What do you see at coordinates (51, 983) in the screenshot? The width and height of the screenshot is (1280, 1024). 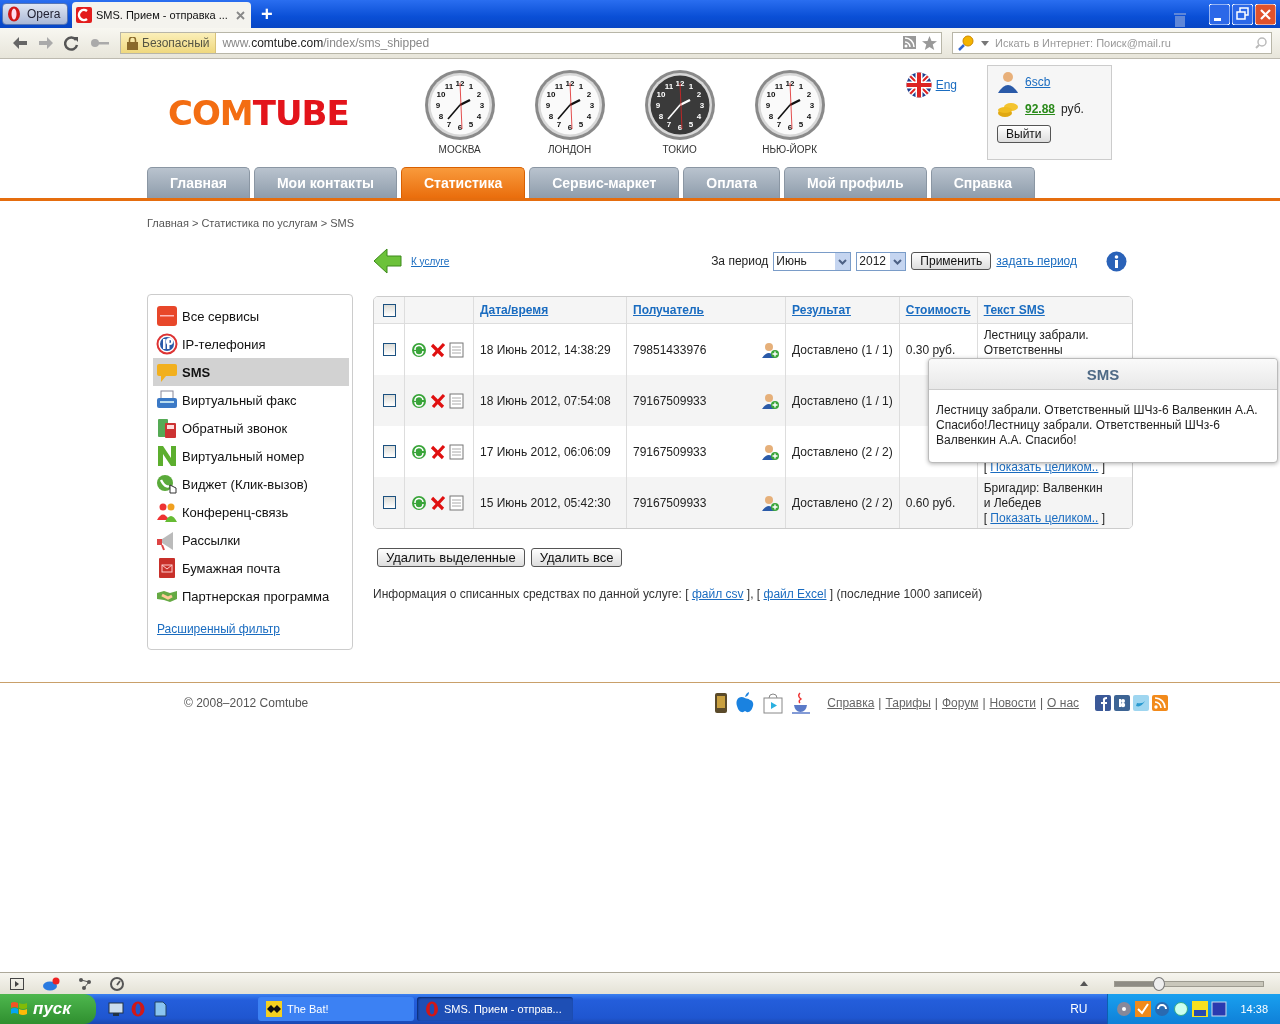 I see `cloud-icon` at bounding box center [51, 983].